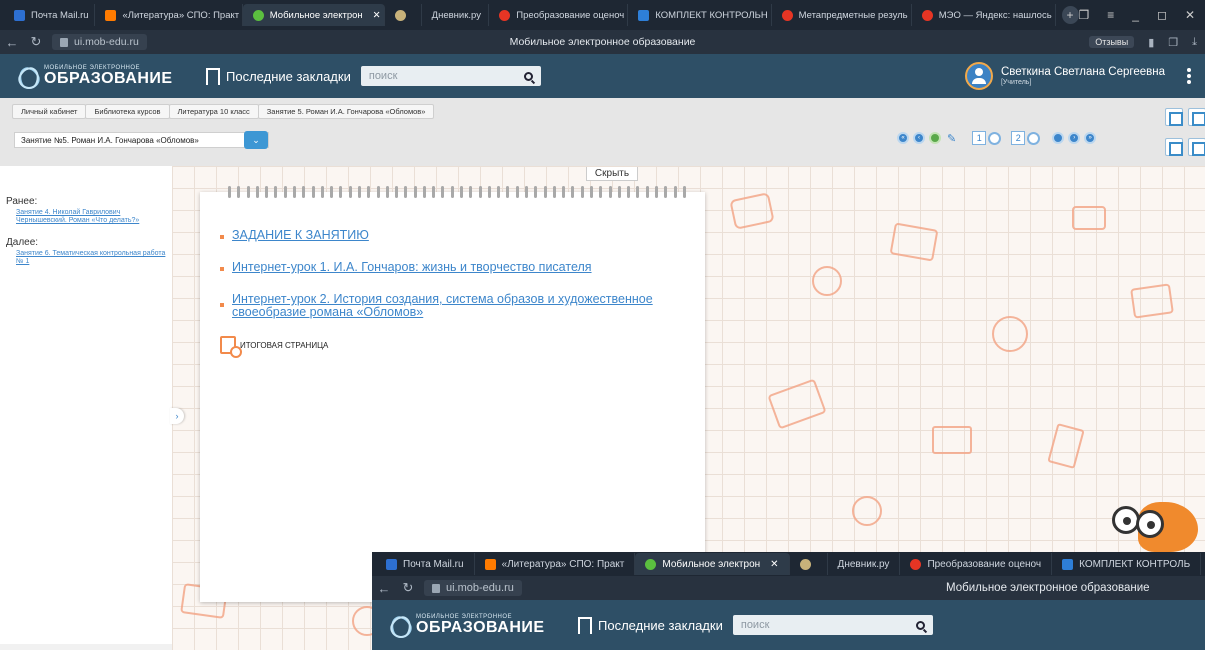  What do you see at coordinates (919, 138) in the screenshot?
I see `prev-page-icon: ‹` at bounding box center [919, 138].